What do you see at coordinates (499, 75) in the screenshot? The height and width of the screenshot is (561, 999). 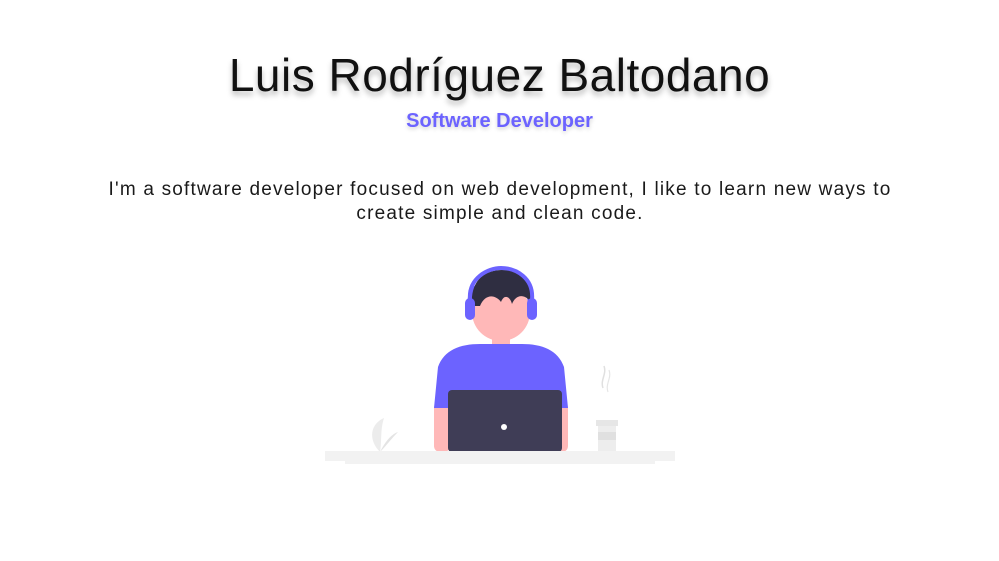 I see `page-title: Luis Rodríguez Baltodano` at bounding box center [499, 75].